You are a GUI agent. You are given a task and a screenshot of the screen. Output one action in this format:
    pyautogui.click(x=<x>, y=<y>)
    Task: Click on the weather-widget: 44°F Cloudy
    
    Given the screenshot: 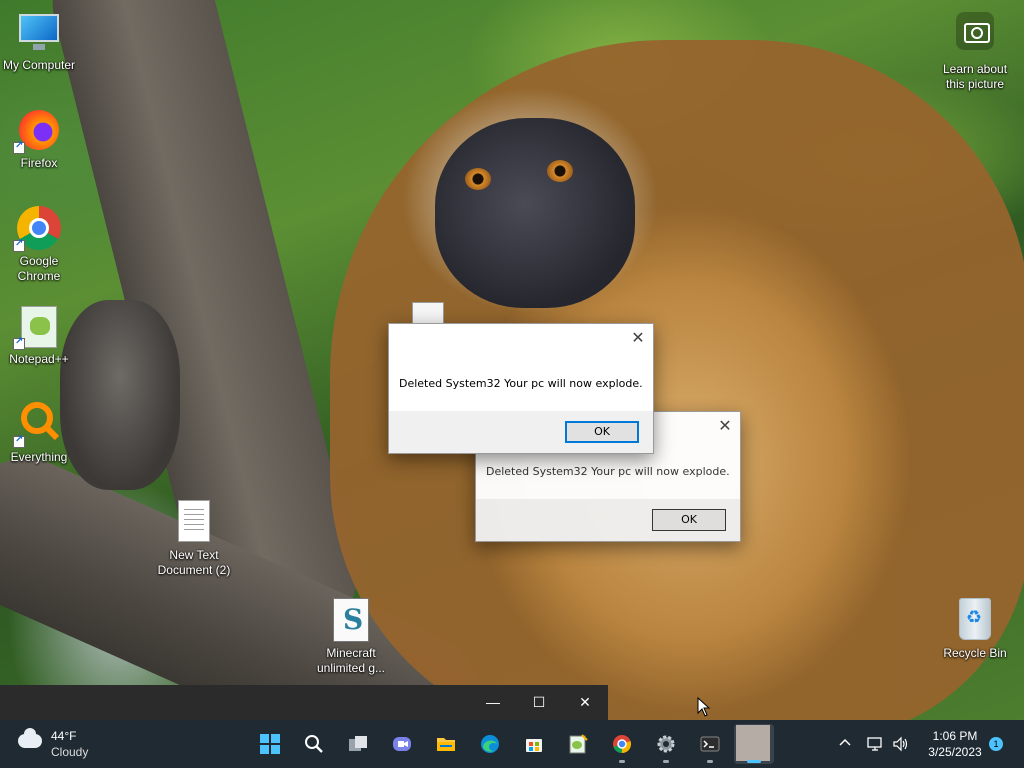 What is the action you would take?
    pyautogui.click(x=69, y=745)
    